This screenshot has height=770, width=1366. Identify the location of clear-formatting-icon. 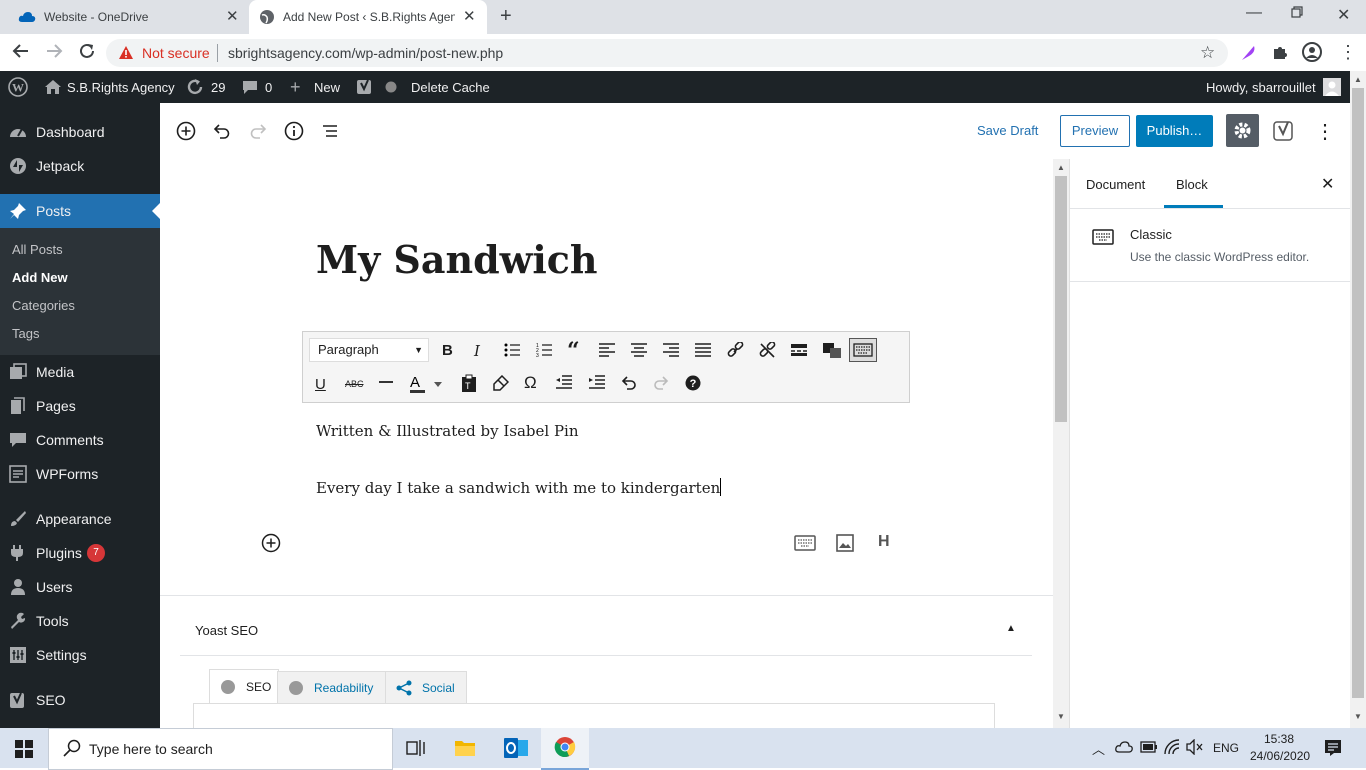
(501, 383).